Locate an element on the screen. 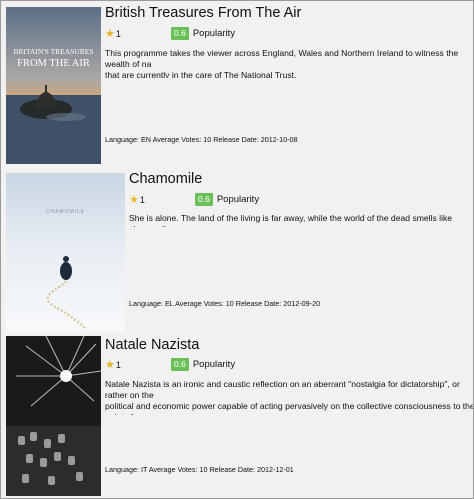  poster-title: CHAMOMILE is located at coordinates (65, 212).